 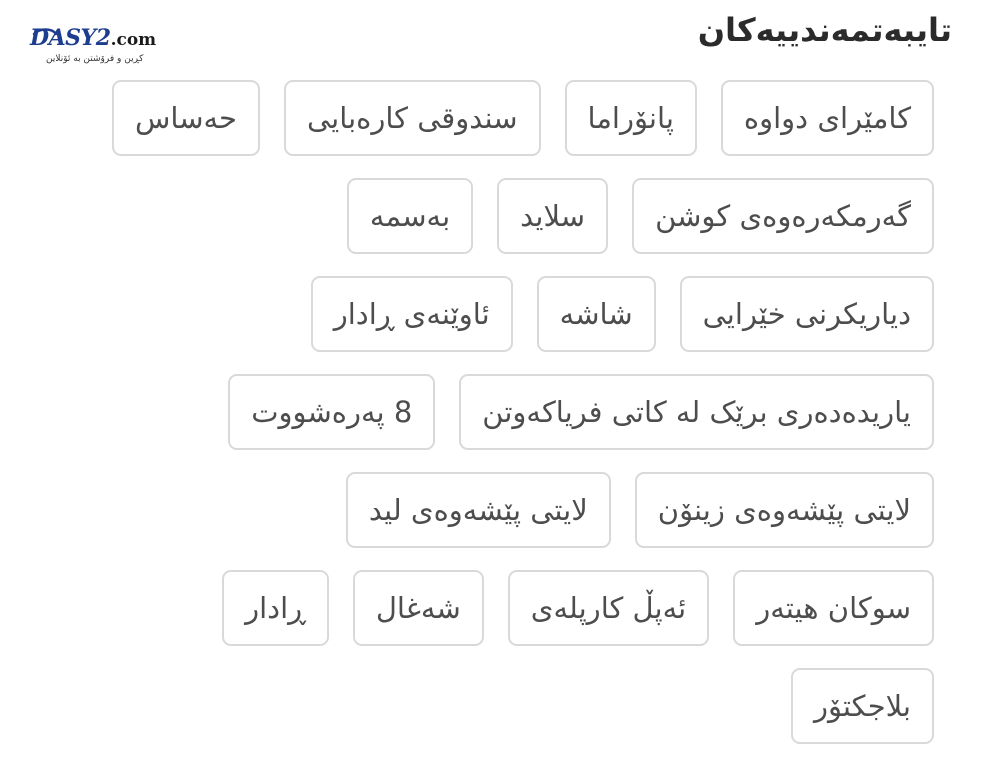 What do you see at coordinates (806, 314) in the screenshot?
I see `feature-tag: دیاریکرنی خێرایی` at bounding box center [806, 314].